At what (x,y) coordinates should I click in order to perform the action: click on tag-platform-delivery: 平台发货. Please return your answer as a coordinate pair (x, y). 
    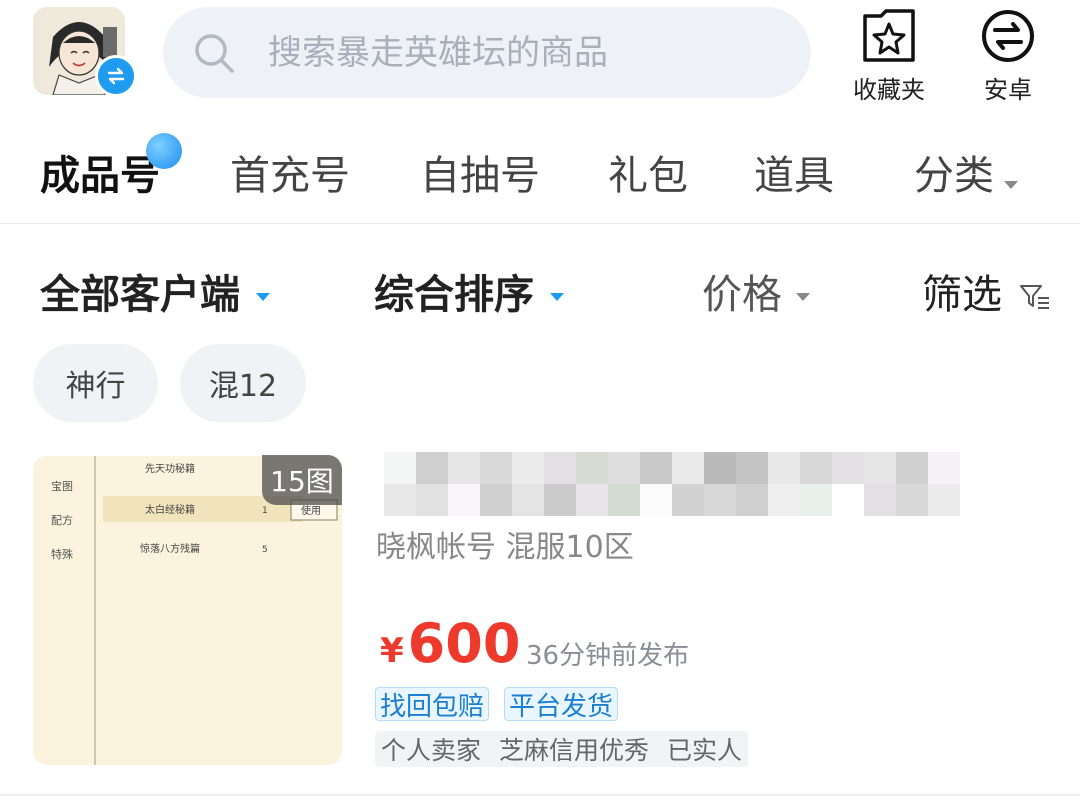
    Looking at the image, I should click on (561, 704).